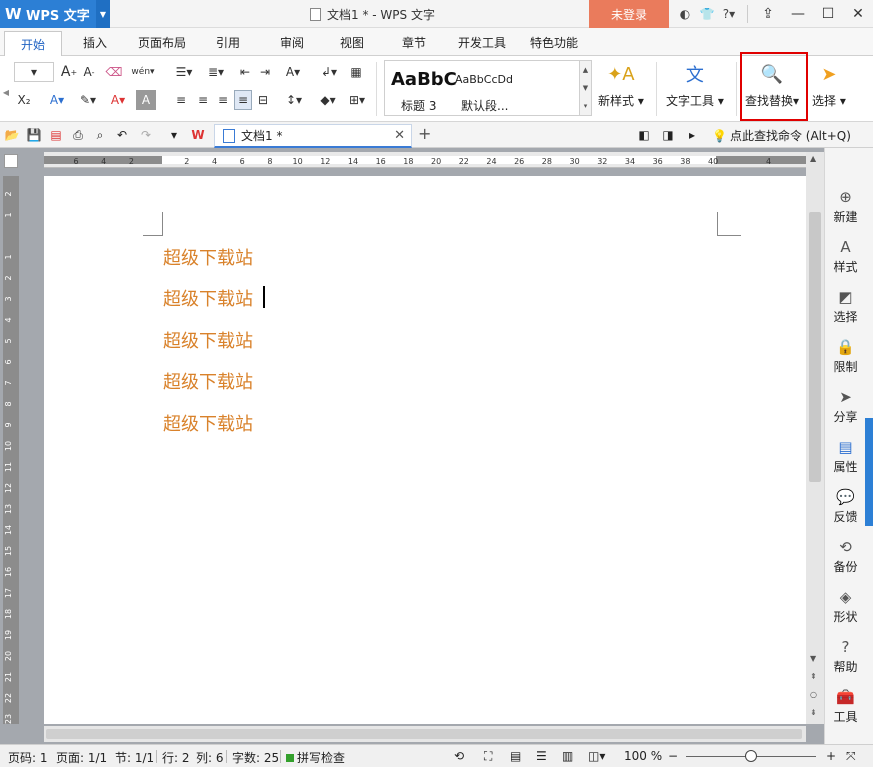  What do you see at coordinates (695, 84) in the screenshot?
I see `text-tools-button: 文 文字工具 ▾` at bounding box center [695, 84].